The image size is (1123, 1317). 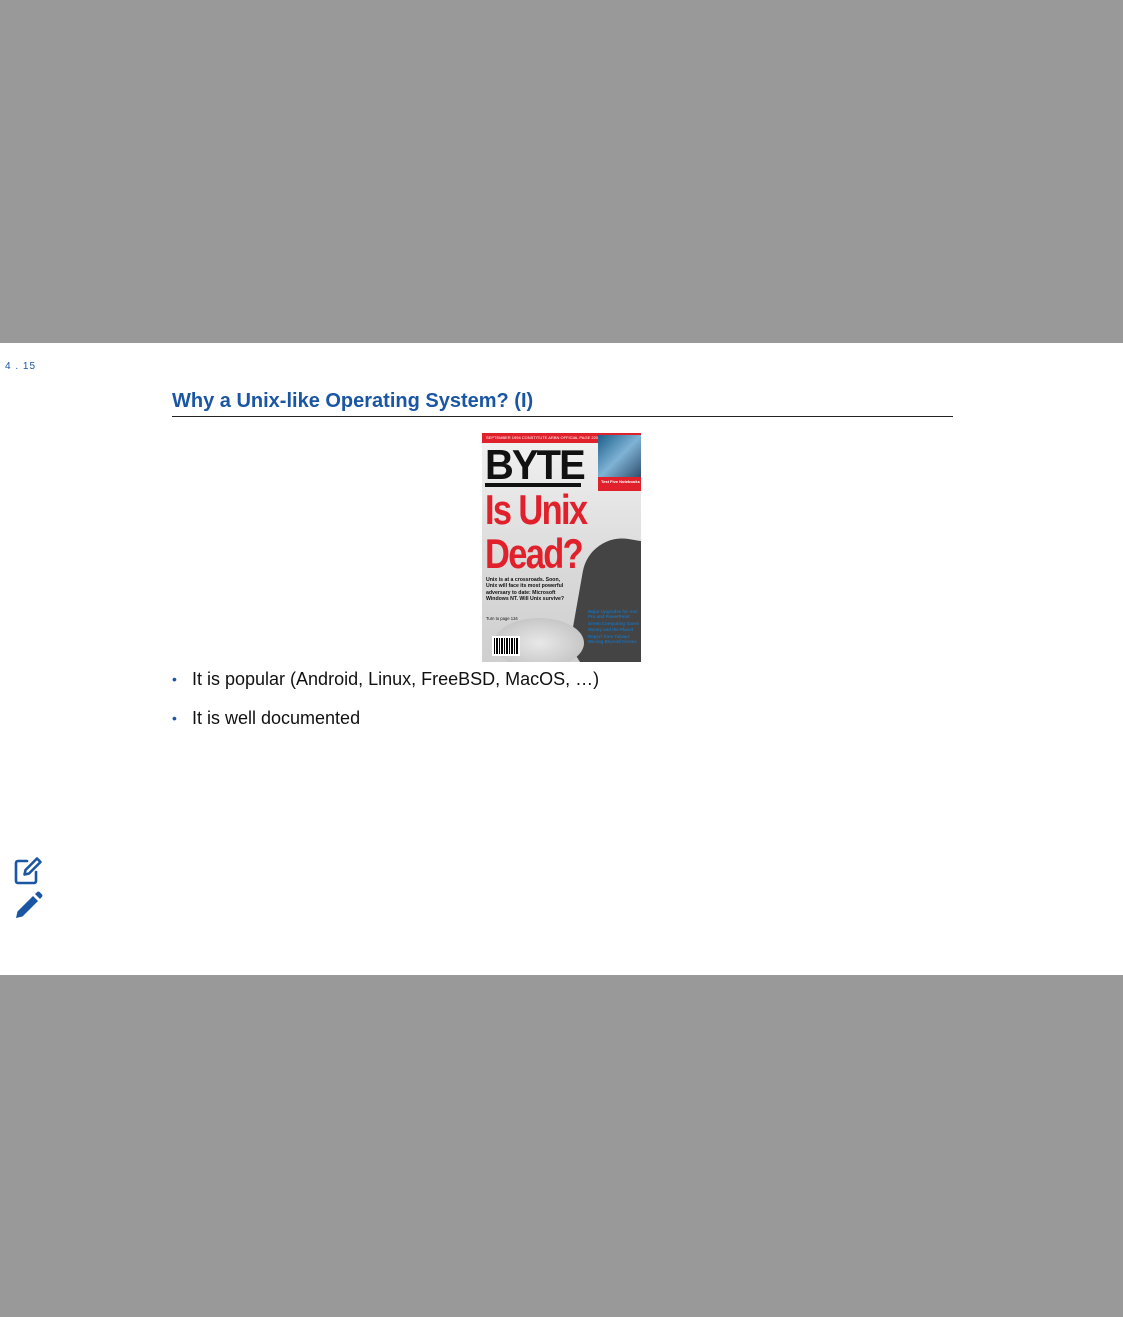 What do you see at coordinates (28, 906) in the screenshot?
I see `pencil-icon` at bounding box center [28, 906].